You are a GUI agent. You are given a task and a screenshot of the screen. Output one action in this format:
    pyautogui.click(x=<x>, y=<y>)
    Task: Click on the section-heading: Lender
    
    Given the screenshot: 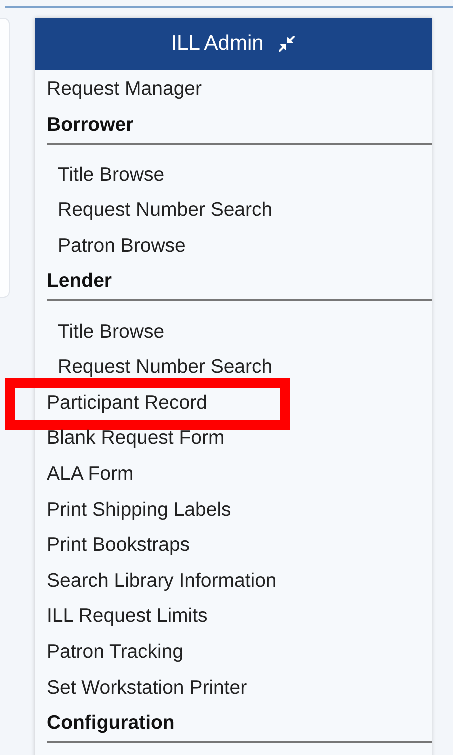 What is the action you would take?
    pyautogui.click(x=80, y=281)
    